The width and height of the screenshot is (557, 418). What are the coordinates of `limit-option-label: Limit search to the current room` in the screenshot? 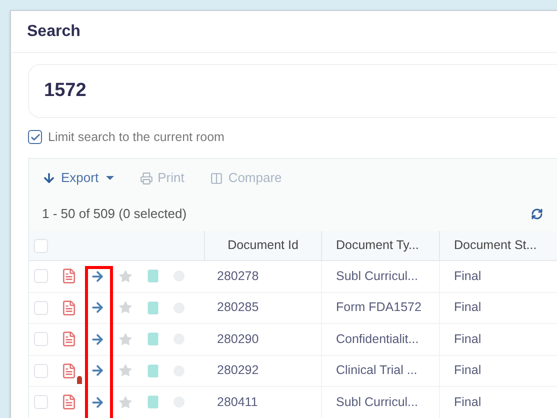 It's located at (136, 137).